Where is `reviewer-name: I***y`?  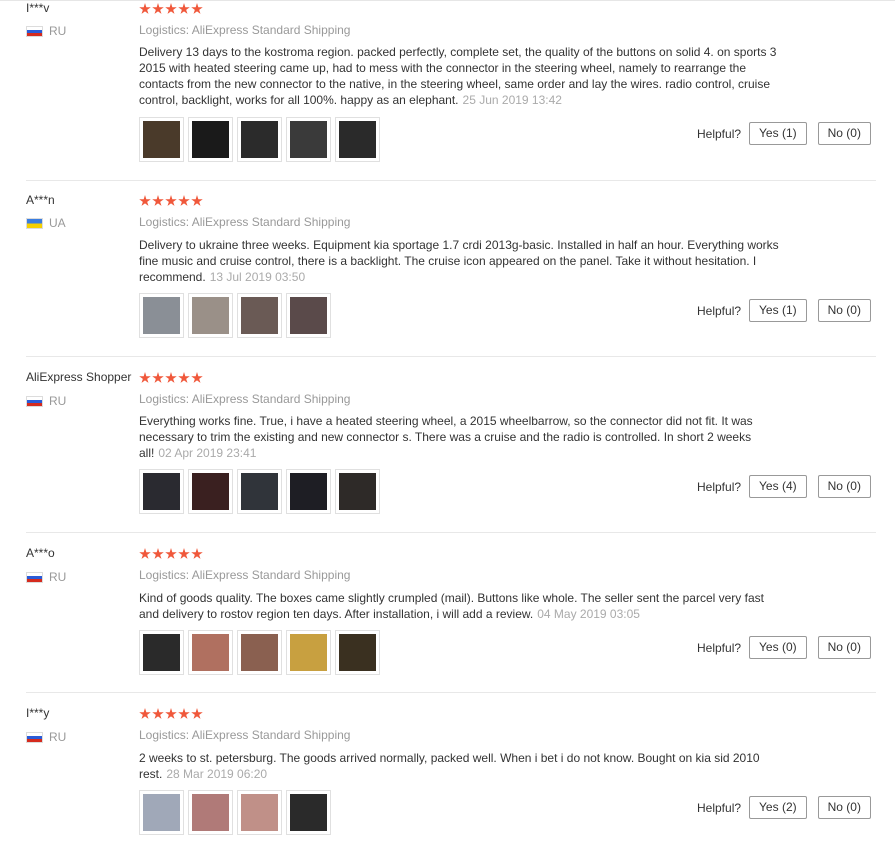
reviewer-name: I***y is located at coordinates (38, 713).